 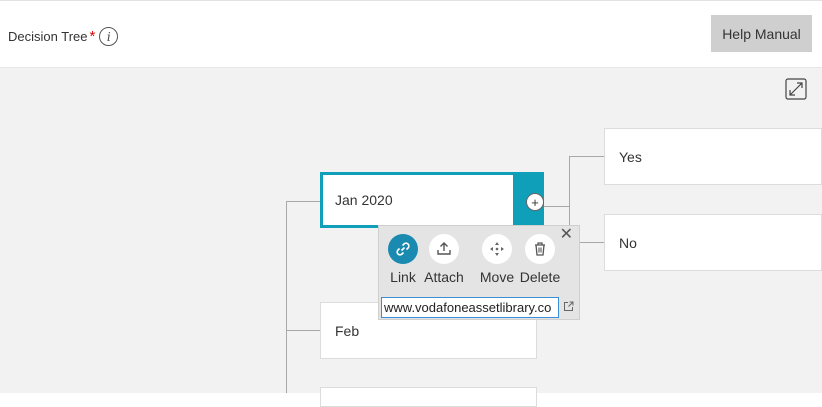 What do you see at coordinates (497, 249) in the screenshot?
I see `move-icon` at bounding box center [497, 249].